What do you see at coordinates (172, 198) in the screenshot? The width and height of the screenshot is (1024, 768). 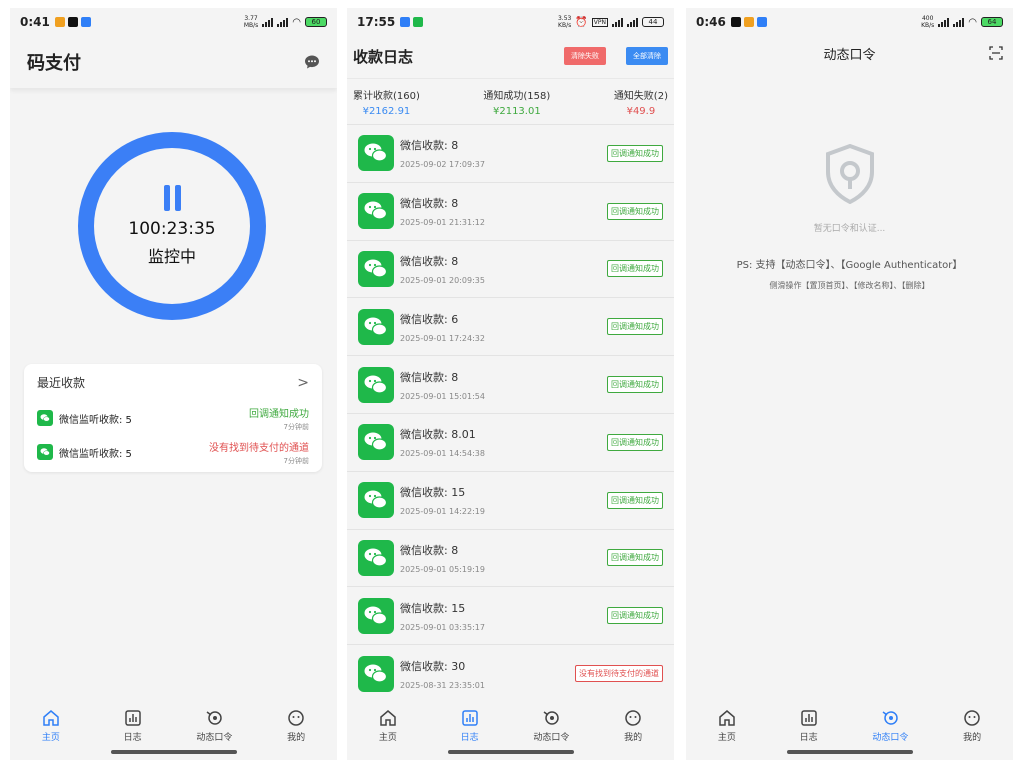 I see `pause-icon` at bounding box center [172, 198].